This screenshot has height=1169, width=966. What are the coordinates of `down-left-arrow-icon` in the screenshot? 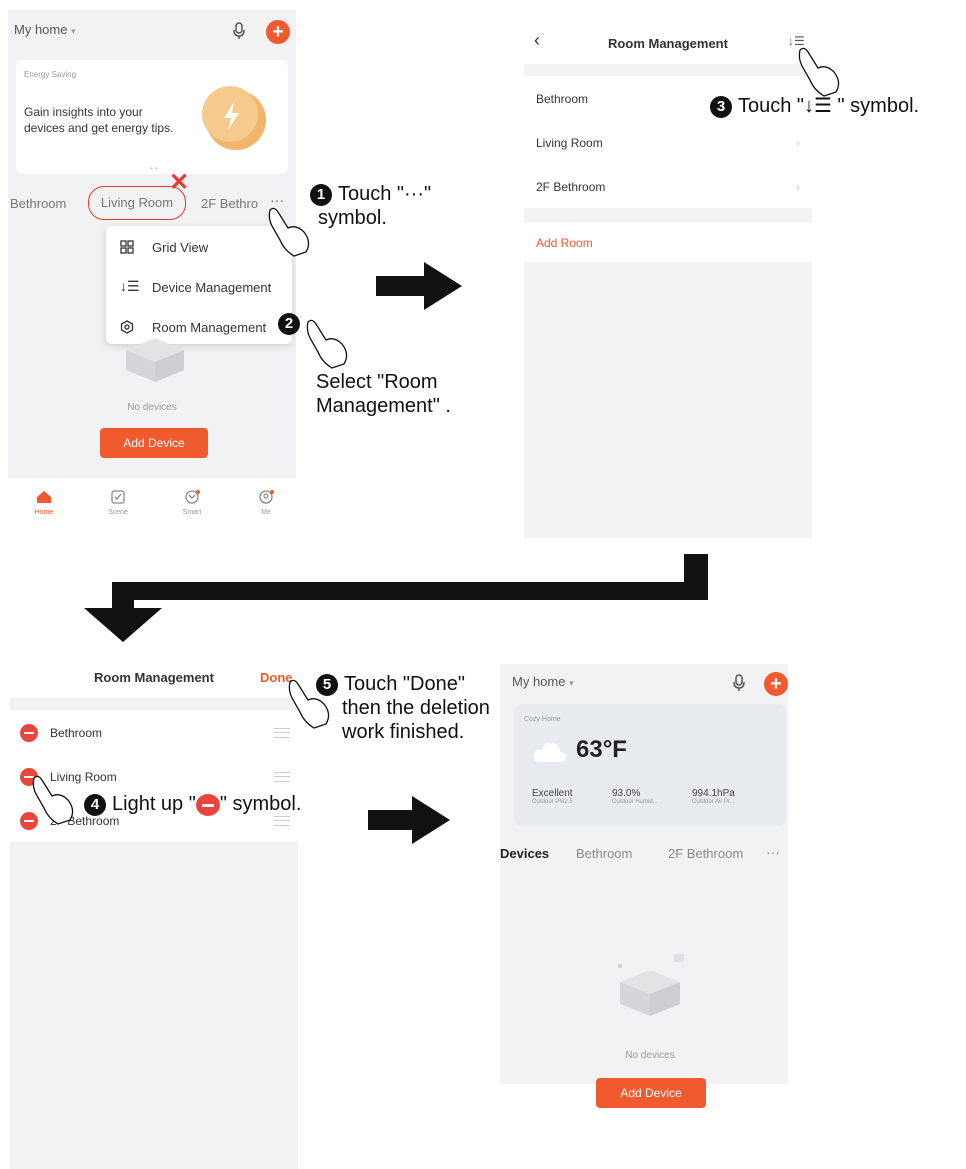 It's located at (396, 598).